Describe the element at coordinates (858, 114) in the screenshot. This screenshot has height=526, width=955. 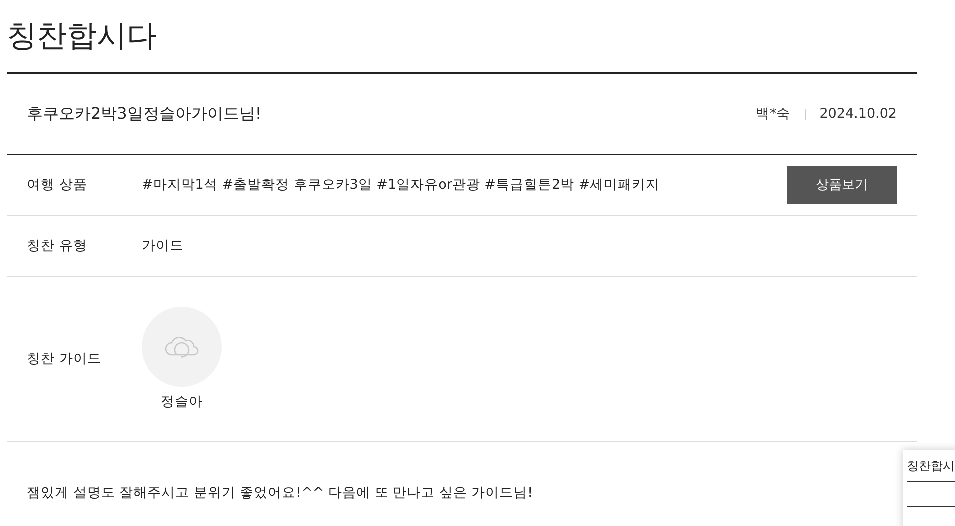
I see `review-date: 2024.10.02` at that location.